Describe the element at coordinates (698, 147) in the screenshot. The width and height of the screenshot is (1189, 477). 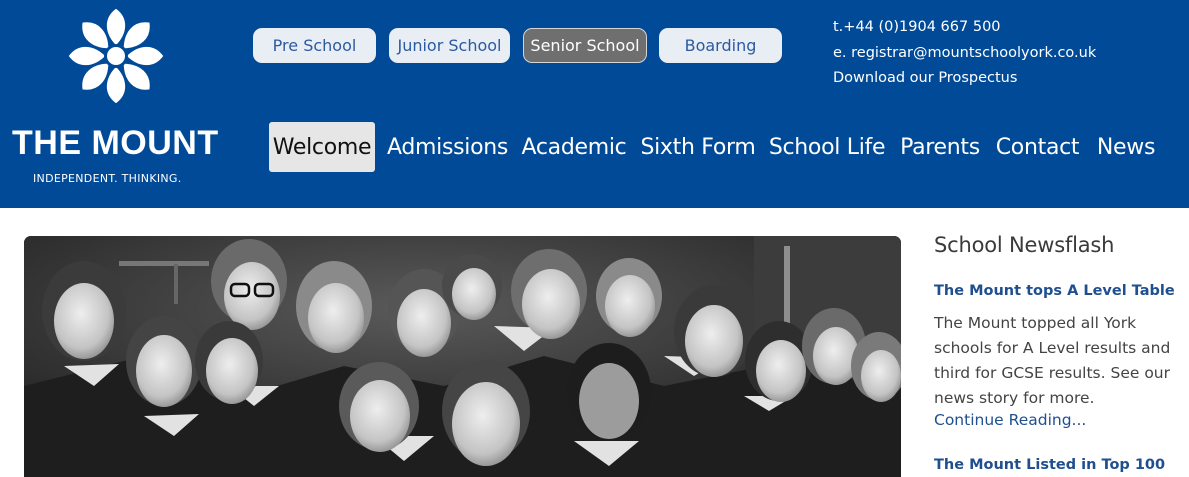
I see `nav-sixth-form: Sixth Form` at that location.